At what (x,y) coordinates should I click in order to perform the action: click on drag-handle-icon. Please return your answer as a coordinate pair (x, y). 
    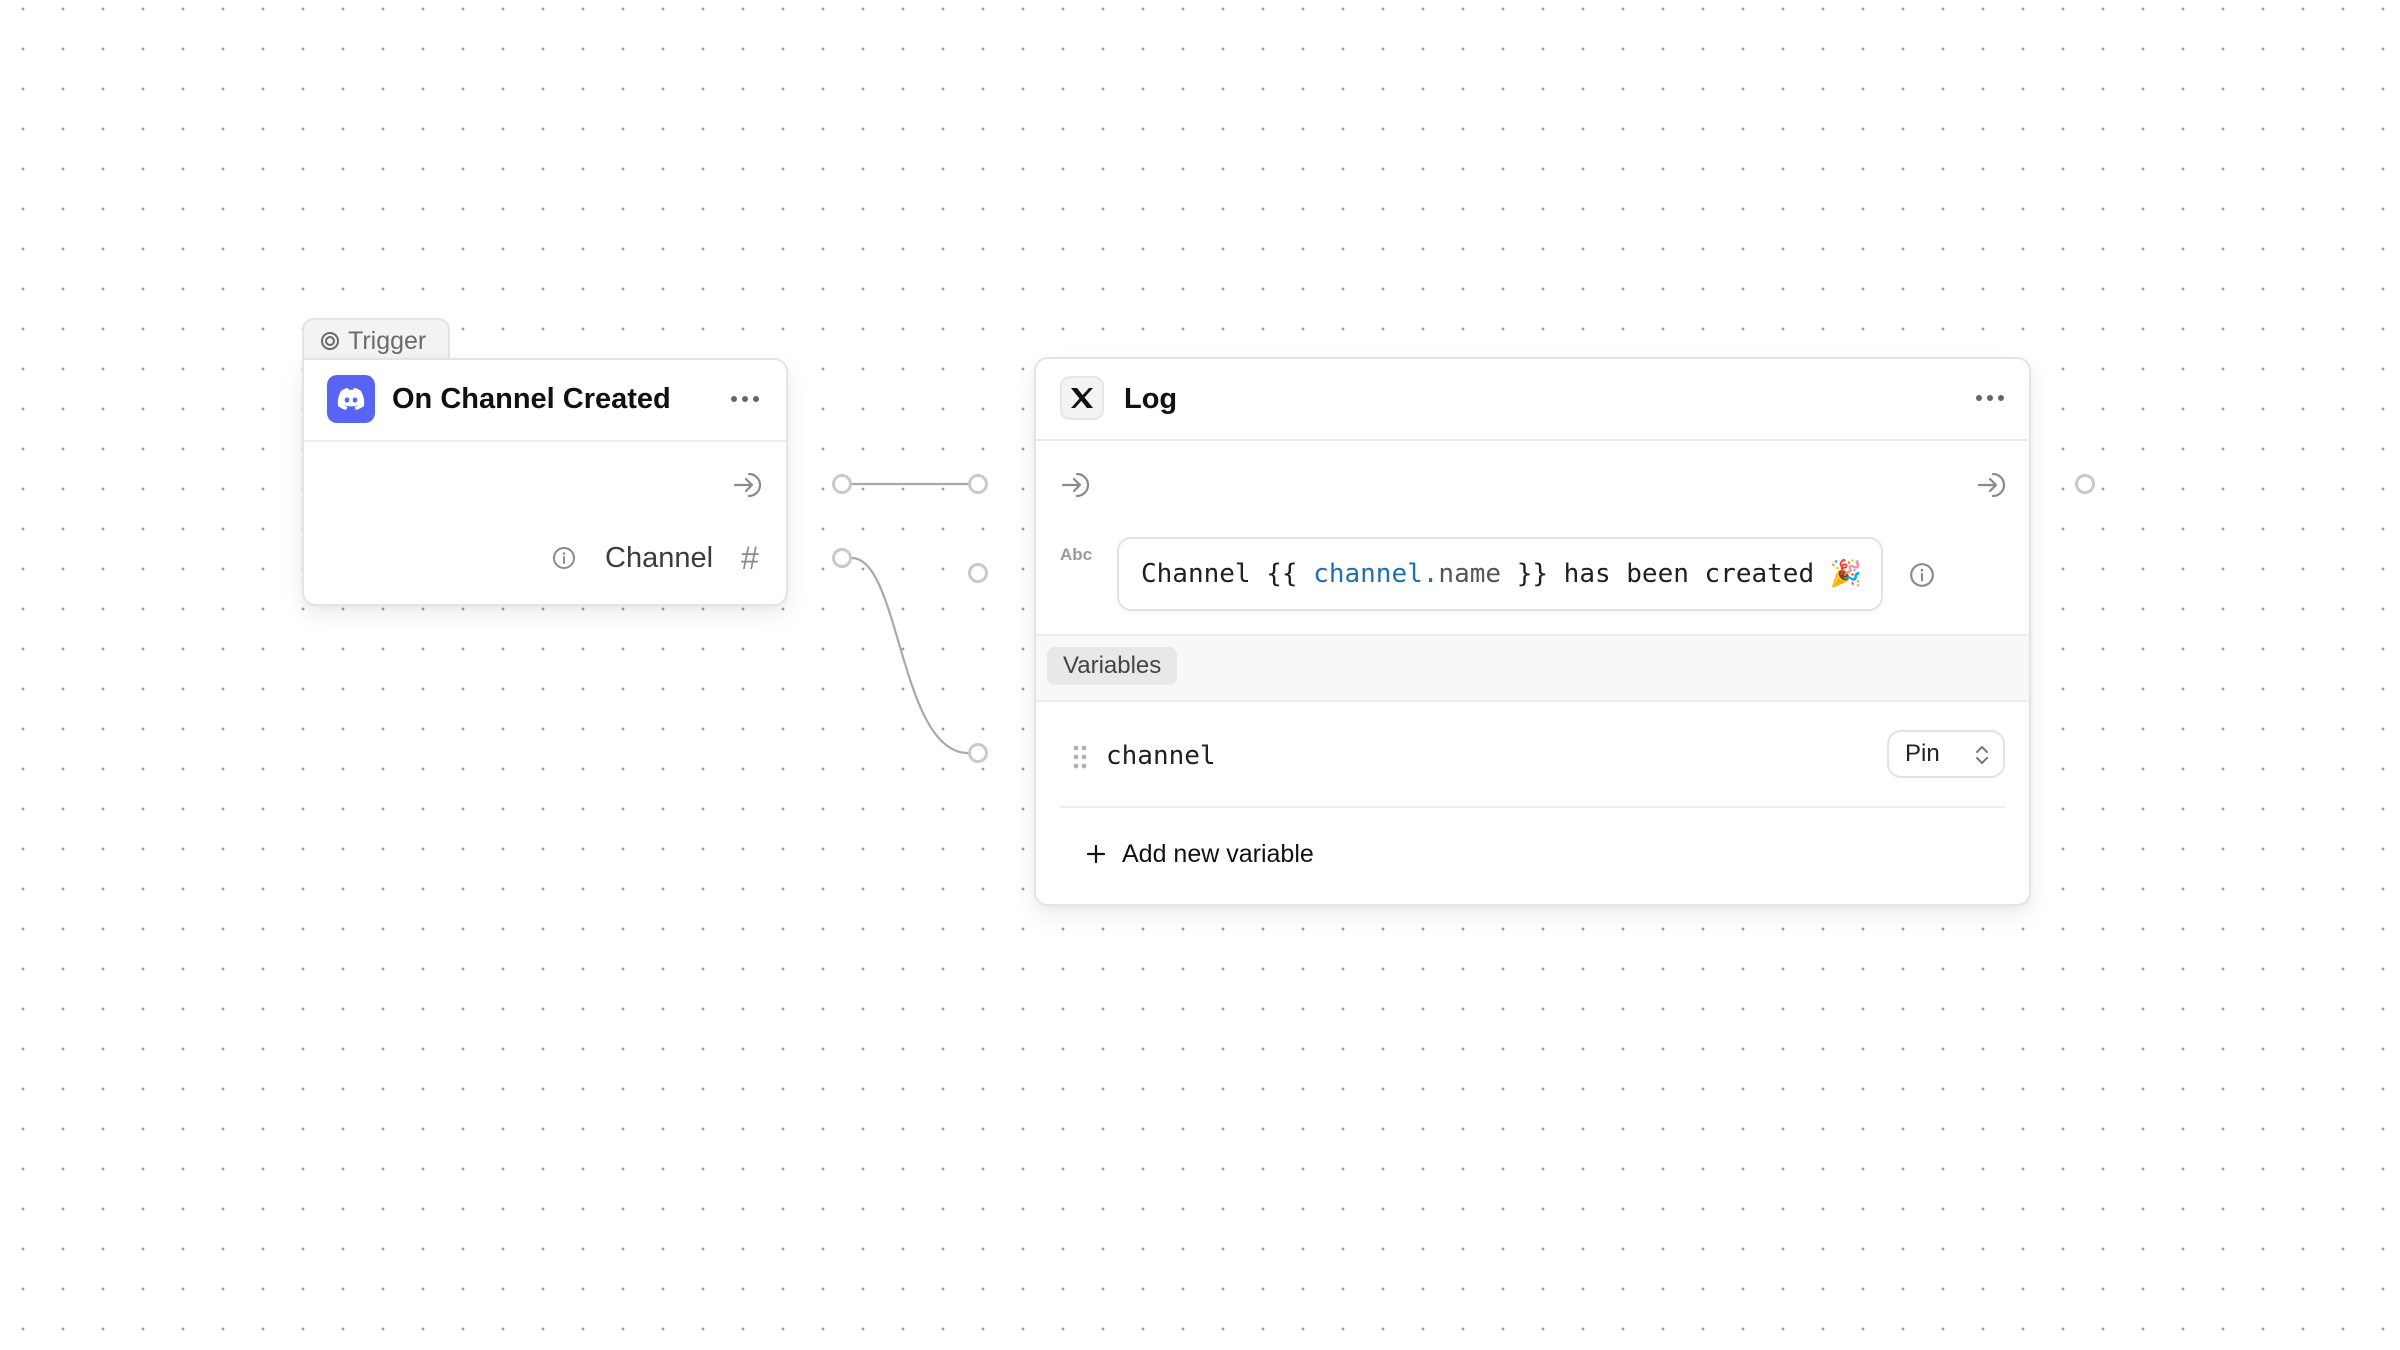
    Looking at the image, I should click on (1080, 757).